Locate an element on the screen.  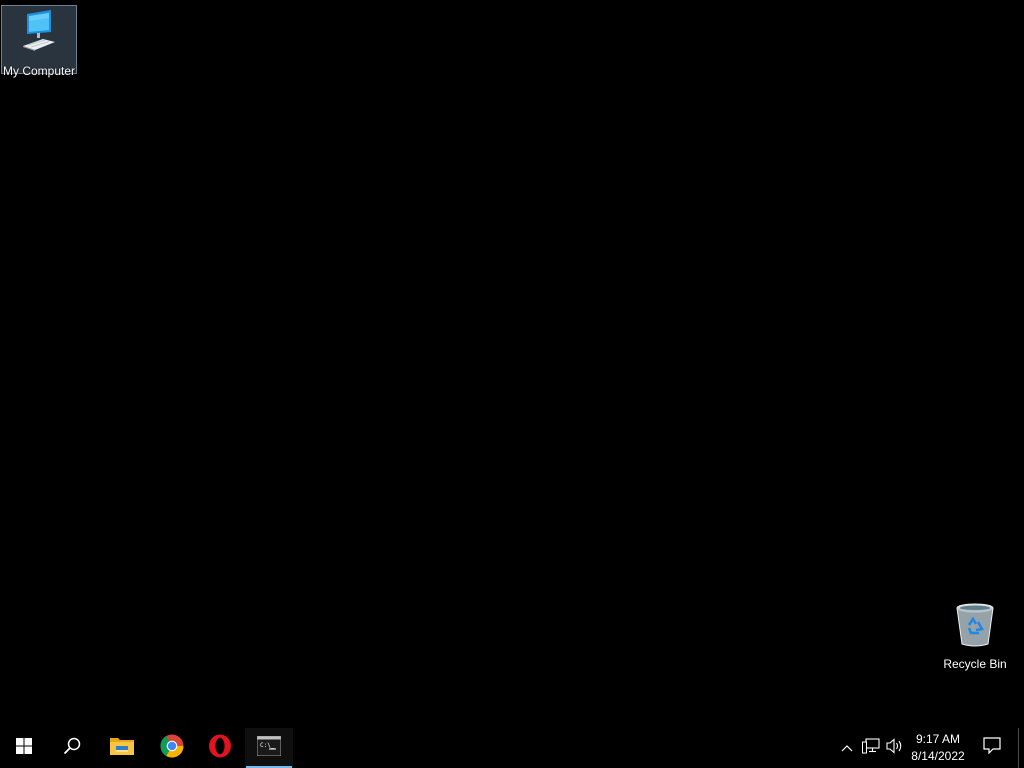
show-hidden-icons-button is located at coordinates (847, 748).